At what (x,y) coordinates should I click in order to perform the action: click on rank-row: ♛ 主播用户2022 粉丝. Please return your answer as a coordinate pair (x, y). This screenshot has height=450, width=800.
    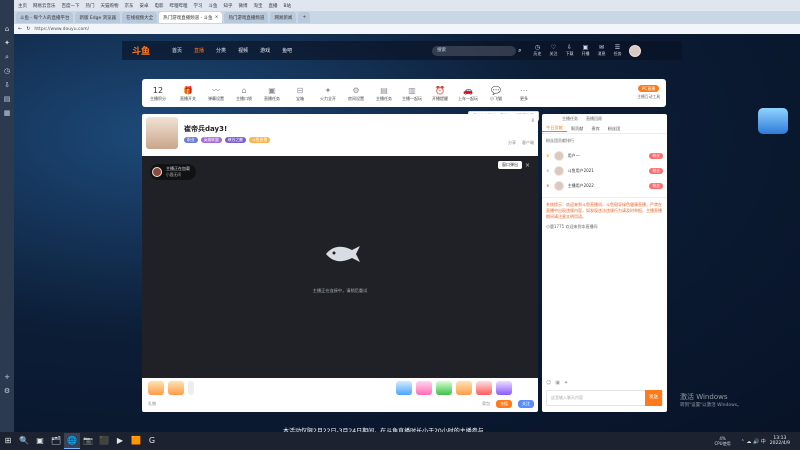
    Looking at the image, I should click on (604, 185).